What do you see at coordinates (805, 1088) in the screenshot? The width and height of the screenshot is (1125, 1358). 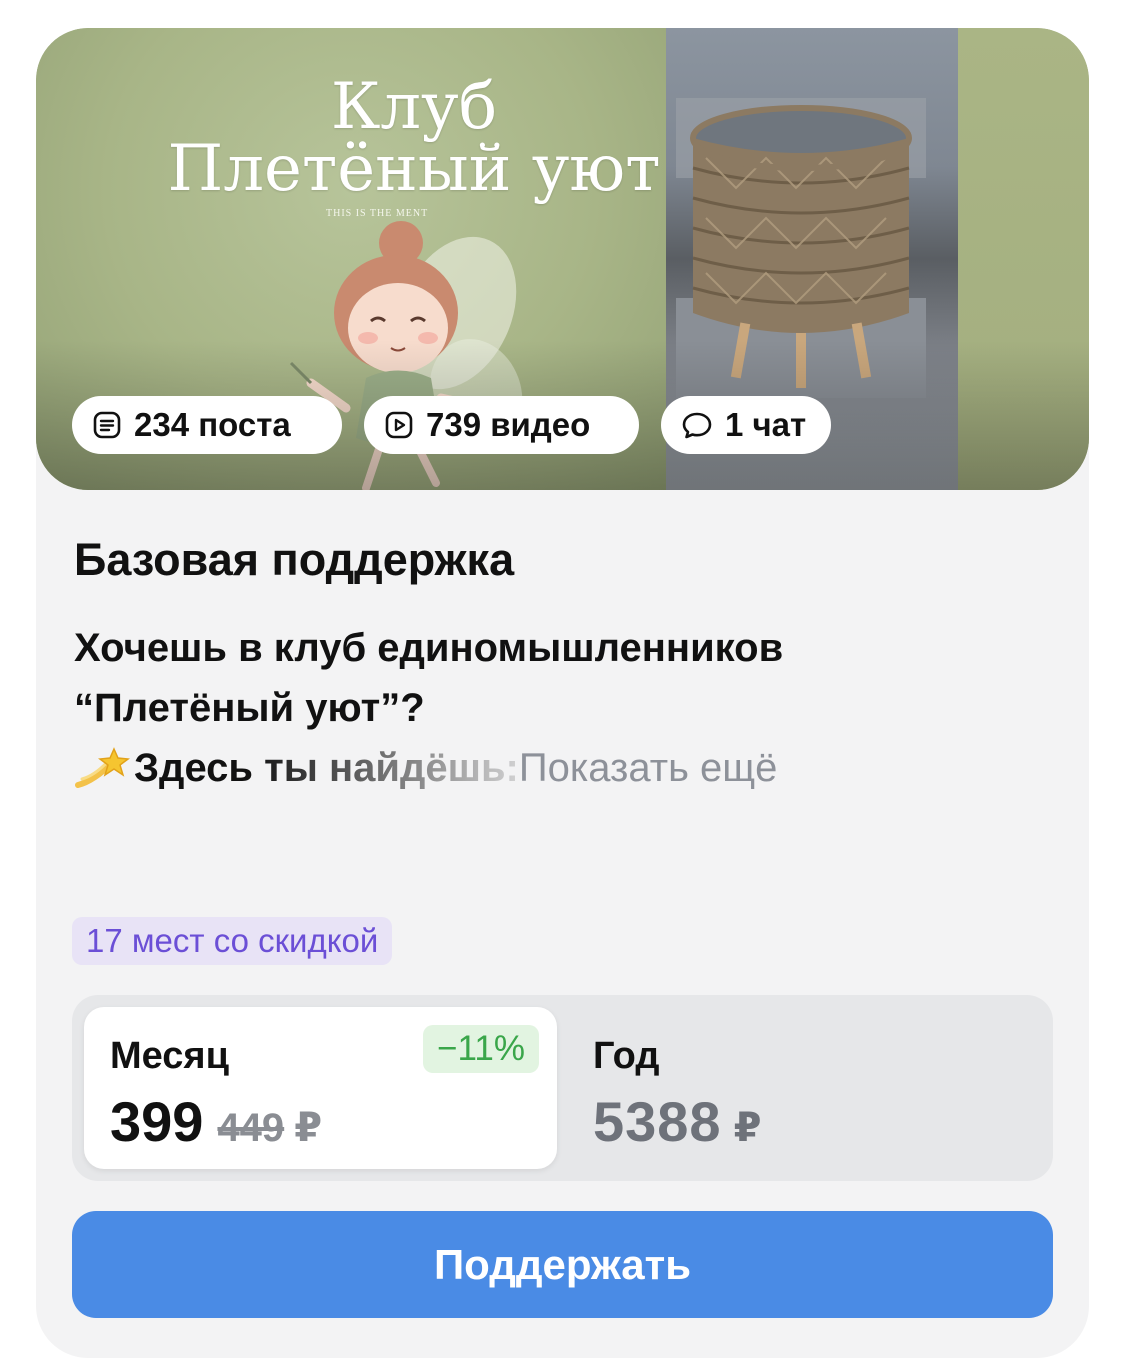 I see `period-option-year: Год 5388 ₽` at bounding box center [805, 1088].